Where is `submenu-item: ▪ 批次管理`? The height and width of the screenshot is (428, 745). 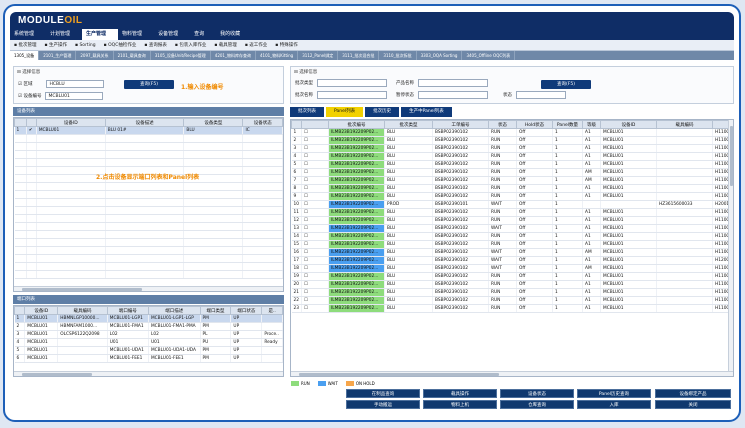 submenu-item: ▪ 批次管理 is located at coordinates (25, 45).